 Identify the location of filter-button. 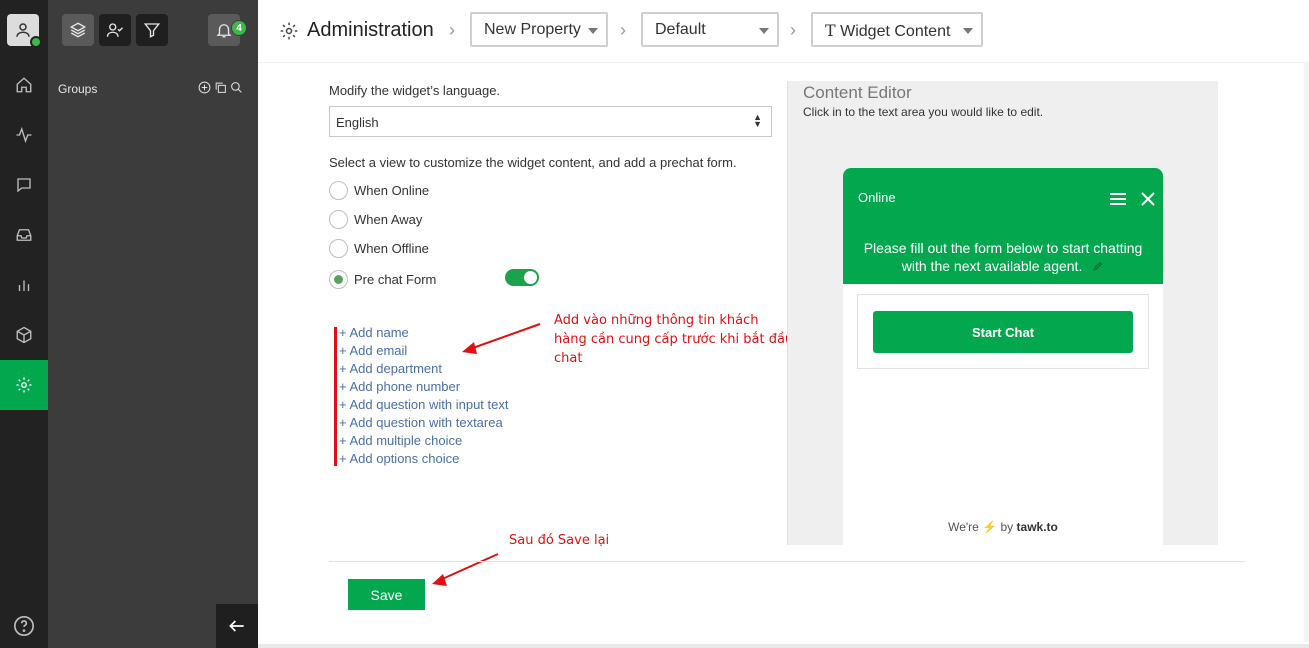
(152, 30).